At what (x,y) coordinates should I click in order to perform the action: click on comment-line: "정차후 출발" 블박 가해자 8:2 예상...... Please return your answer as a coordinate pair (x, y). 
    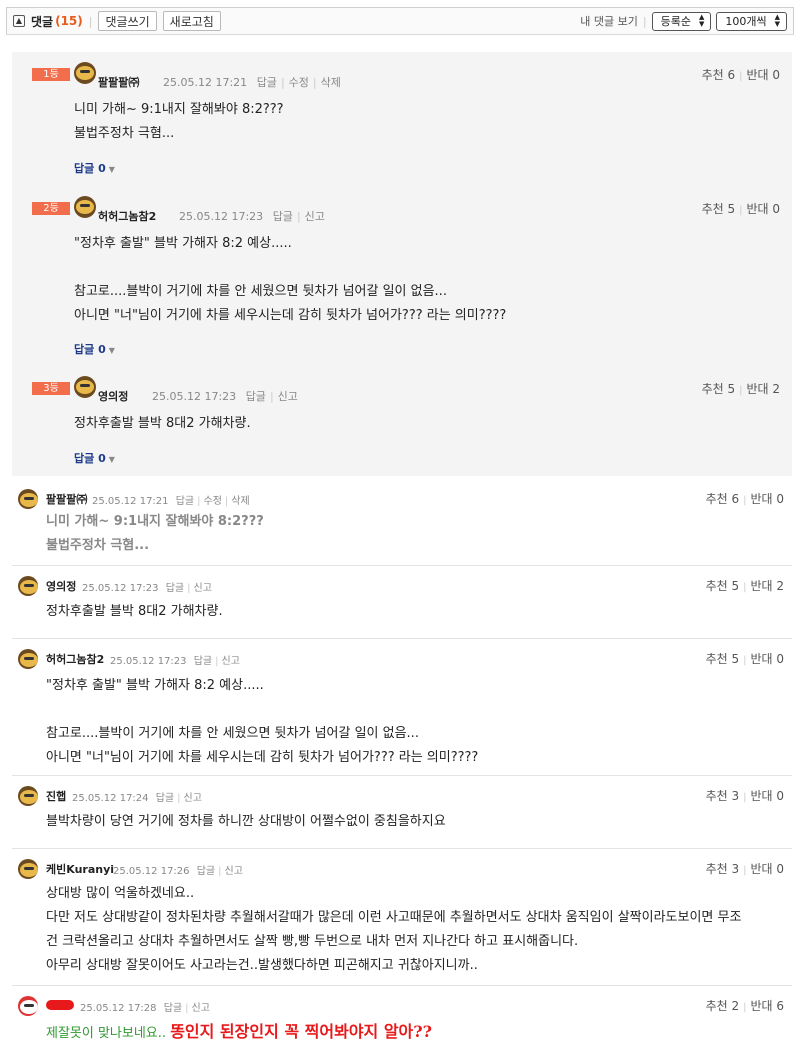
    Looking at the image, I should click on (183, 243).